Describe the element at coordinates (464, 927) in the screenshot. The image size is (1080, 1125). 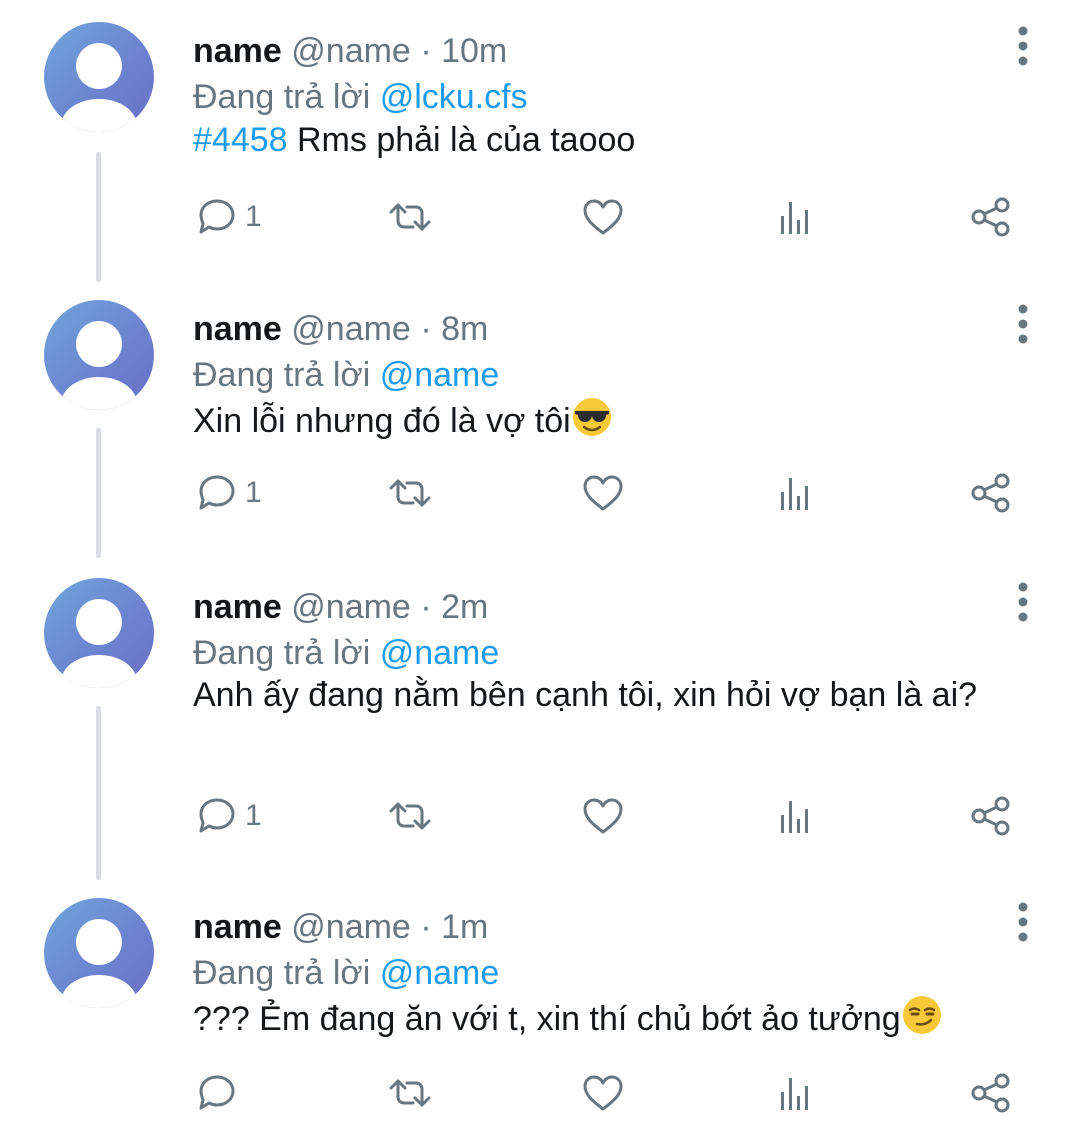
I see `timestamp: 1m` at that location.